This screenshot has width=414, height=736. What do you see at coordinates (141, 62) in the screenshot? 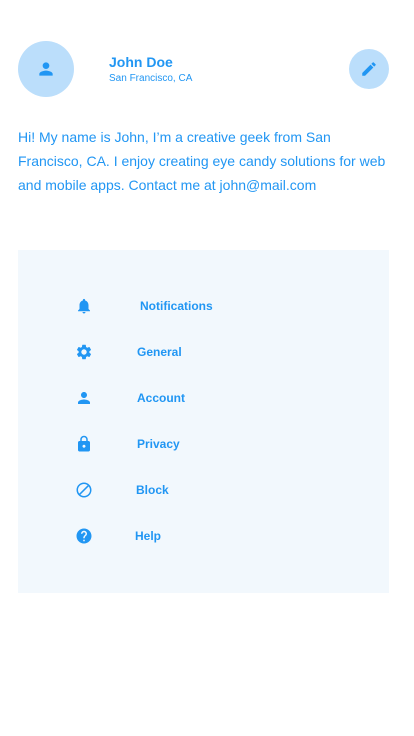
I see `profile-name: John Doe` at bounding box center [141, 62].